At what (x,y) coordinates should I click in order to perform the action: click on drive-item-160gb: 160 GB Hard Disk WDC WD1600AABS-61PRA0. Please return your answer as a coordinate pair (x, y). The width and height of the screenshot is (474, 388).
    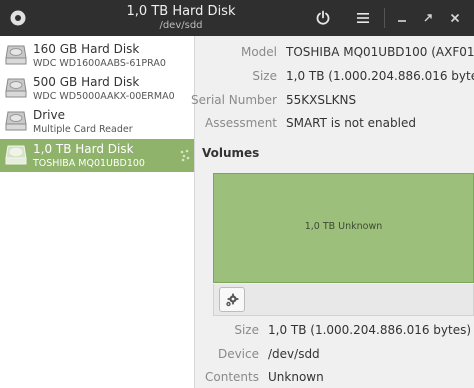
    Looking at the image, I should click on (97, 55).